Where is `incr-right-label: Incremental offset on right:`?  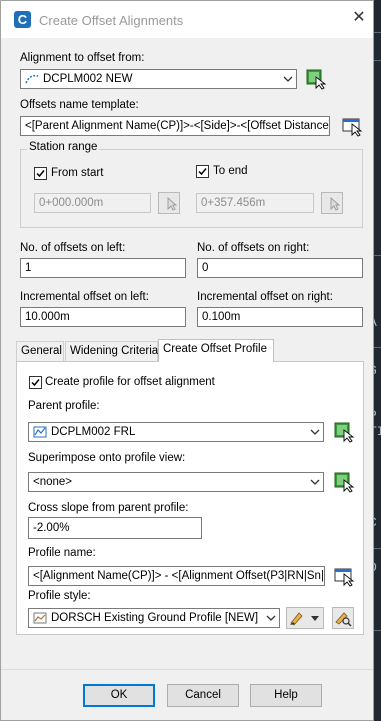 incr-right-label: Incremental offset on right: is located at coordinates (265, 297).